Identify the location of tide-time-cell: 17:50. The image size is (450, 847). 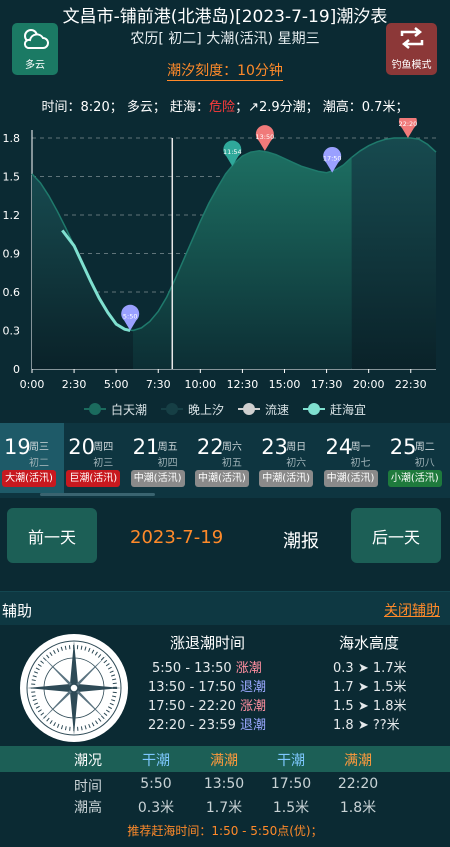
(291, 784).